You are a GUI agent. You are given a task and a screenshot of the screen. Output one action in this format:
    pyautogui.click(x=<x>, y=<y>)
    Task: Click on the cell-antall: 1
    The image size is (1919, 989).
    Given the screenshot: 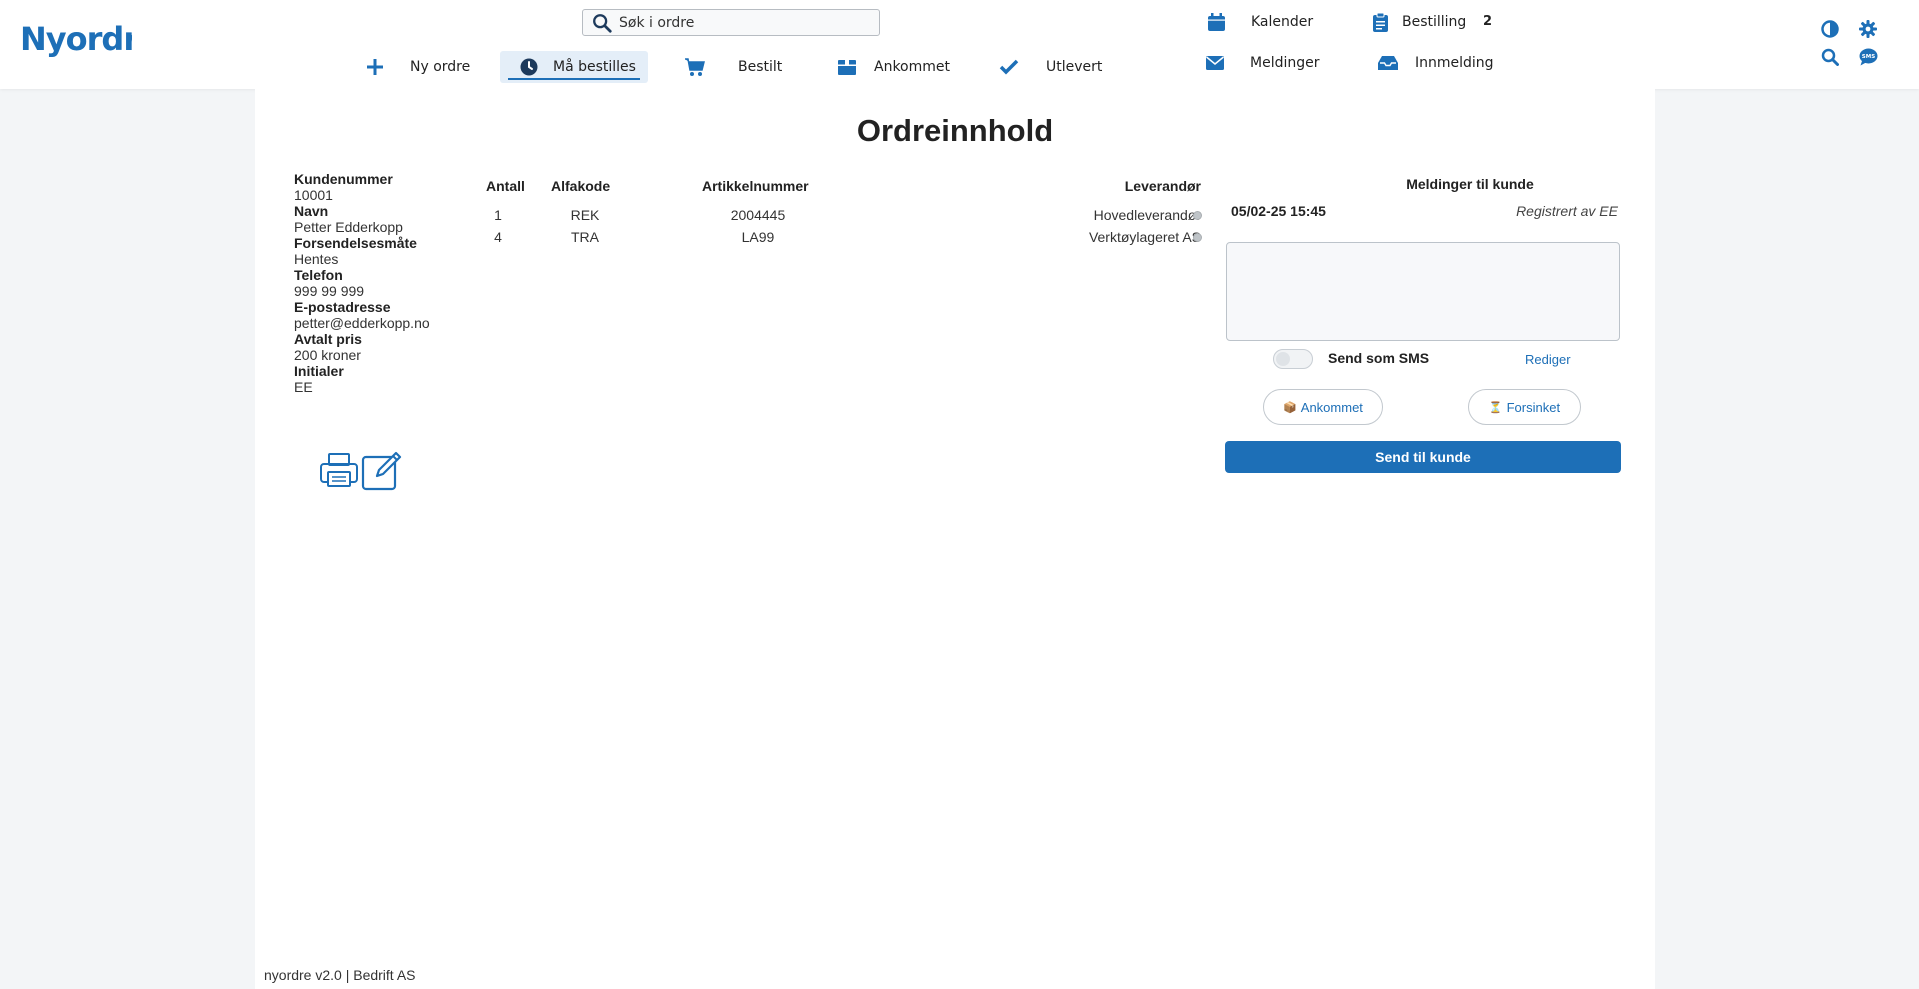 What is the action you would take?
    pyautogui.click(x=498, y=215)
    